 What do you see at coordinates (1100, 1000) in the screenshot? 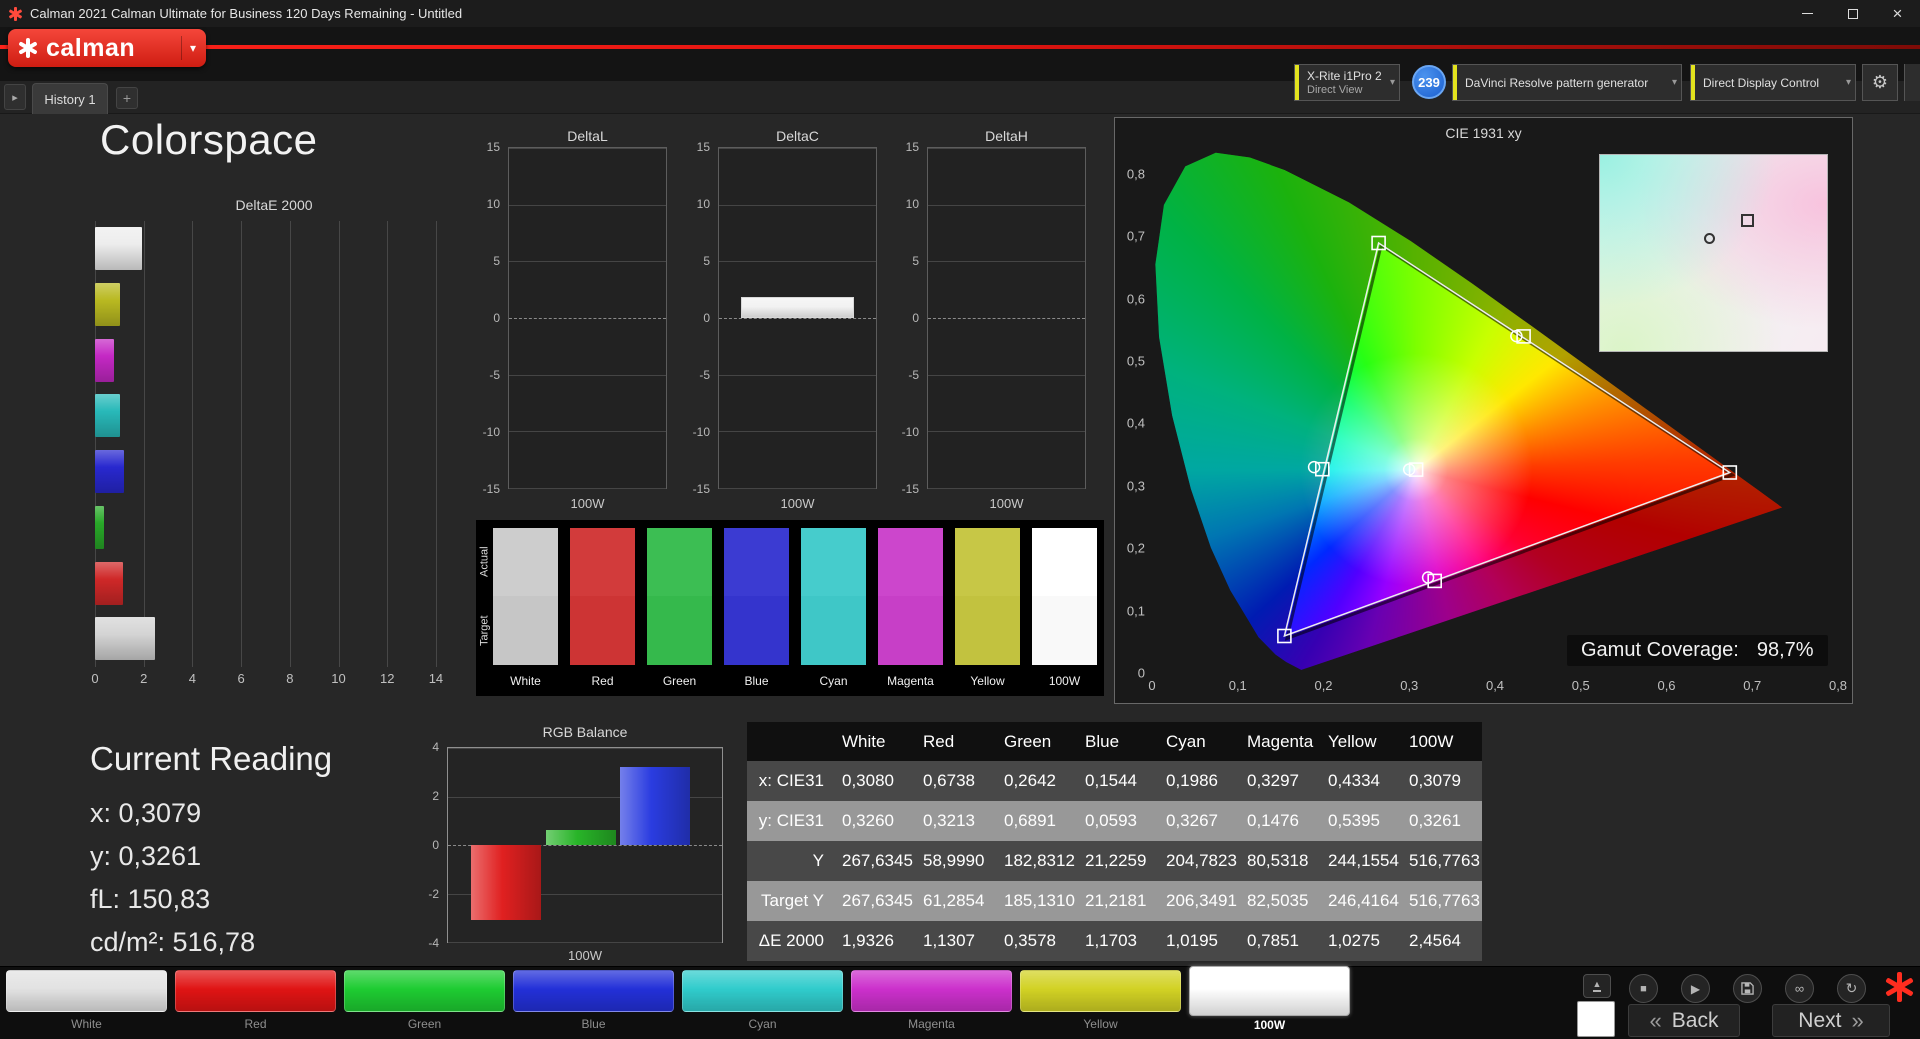
I see `pattern-button-yellow: Yellow` at bounding box center [1100, 1000].